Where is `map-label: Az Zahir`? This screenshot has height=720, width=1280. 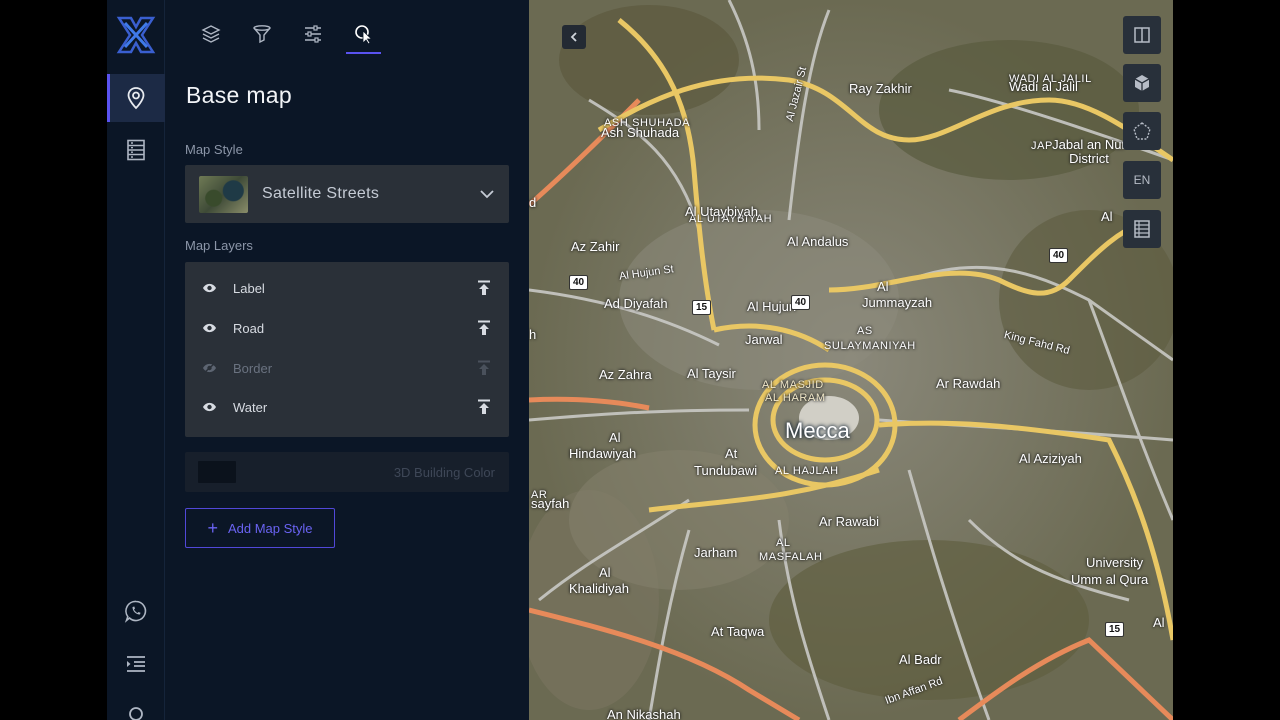
map-label: Az Zahir is located at coordinates (595, 246).